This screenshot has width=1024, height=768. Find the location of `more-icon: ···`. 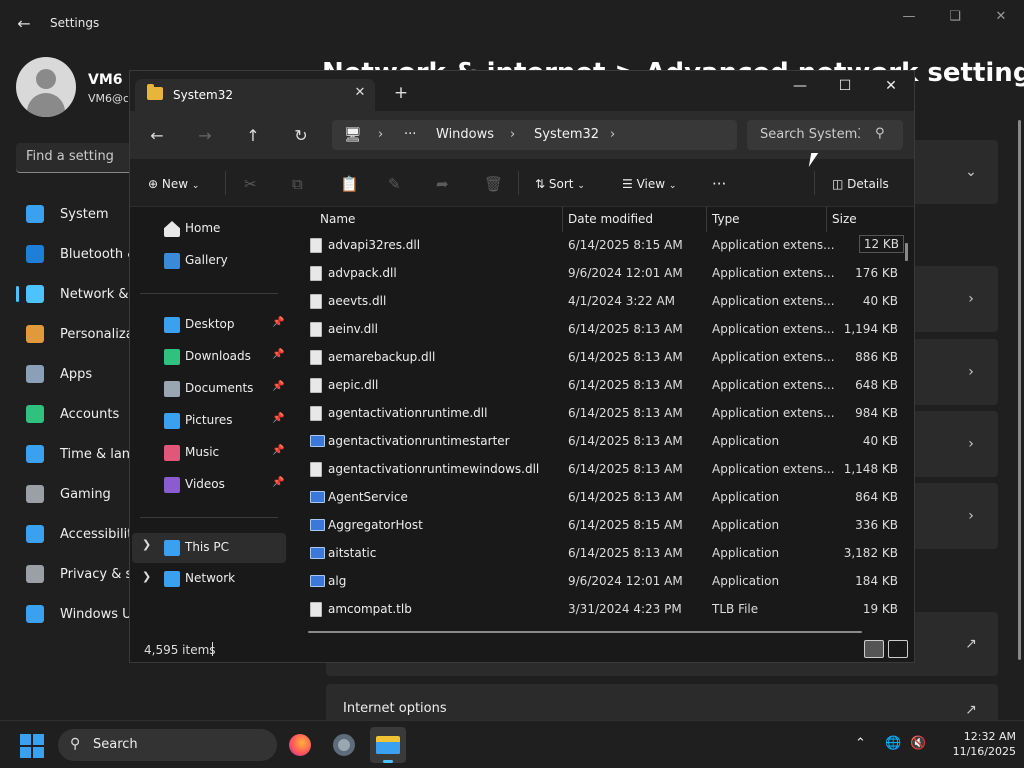

more-icon: ··· is located at coordinates (410, 134).